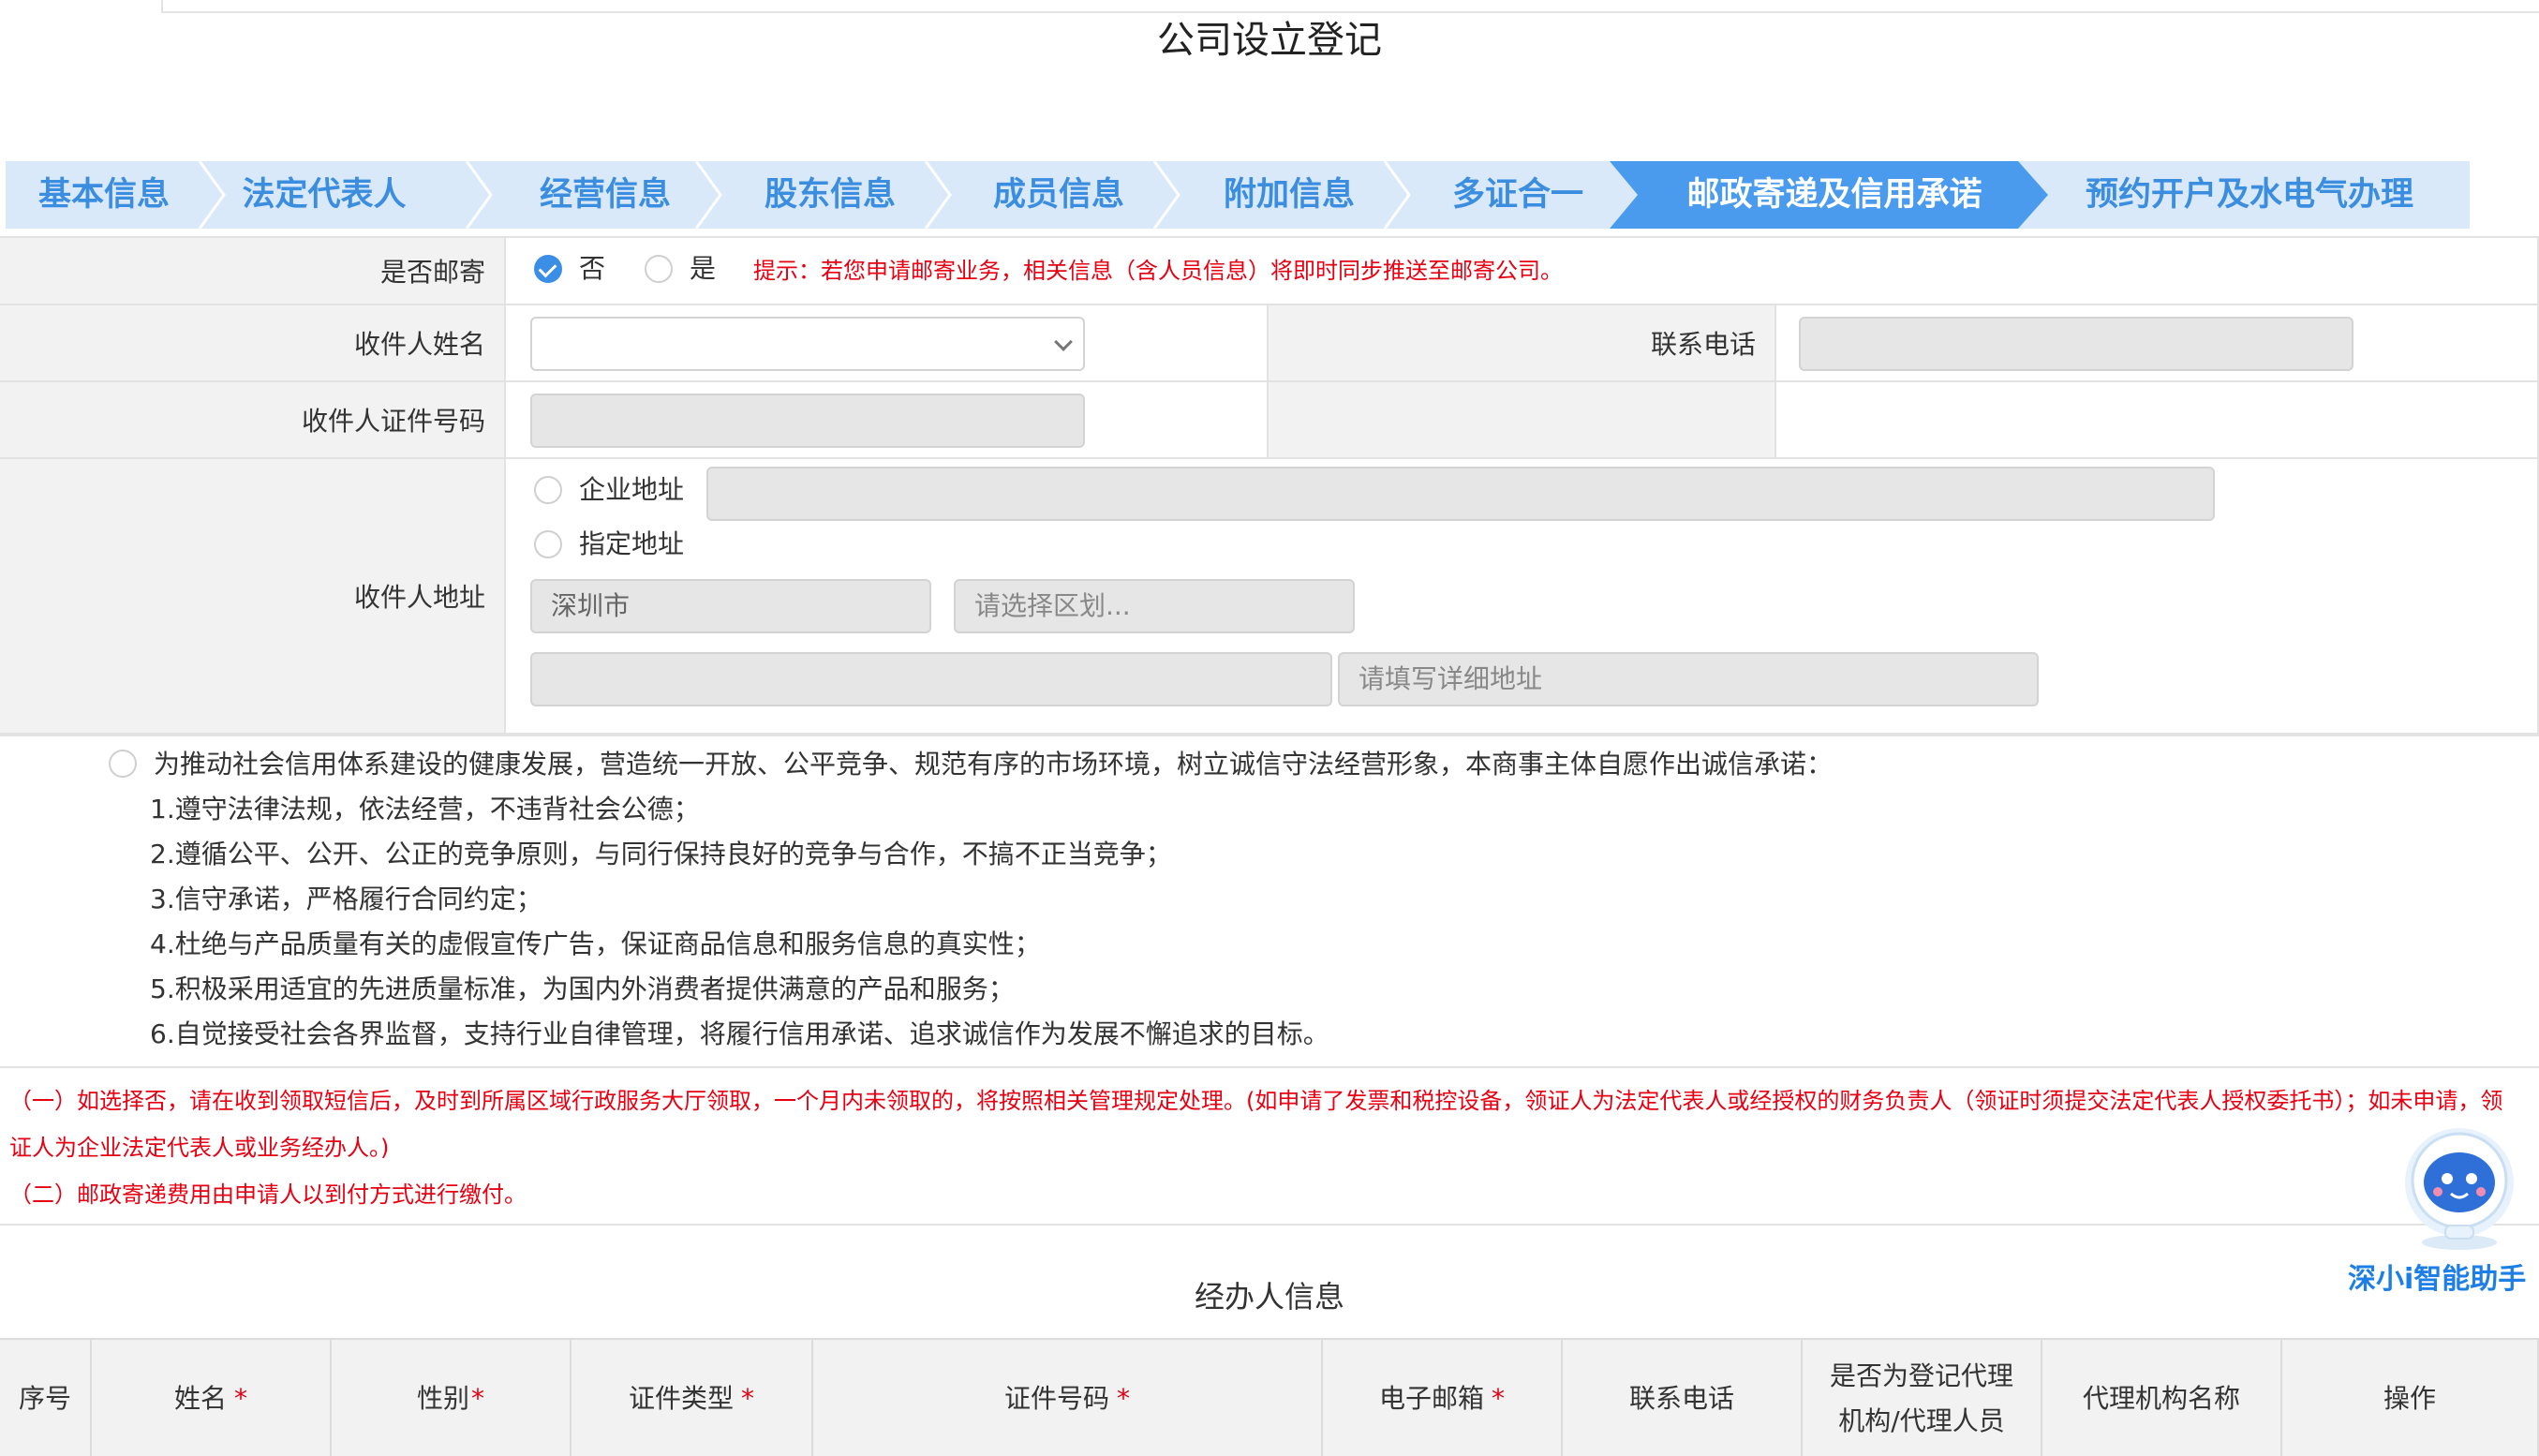 Image resolution: width=2539 pixels, height=1456 pixels. I want to click on company-address-input, so click(1460, 494).